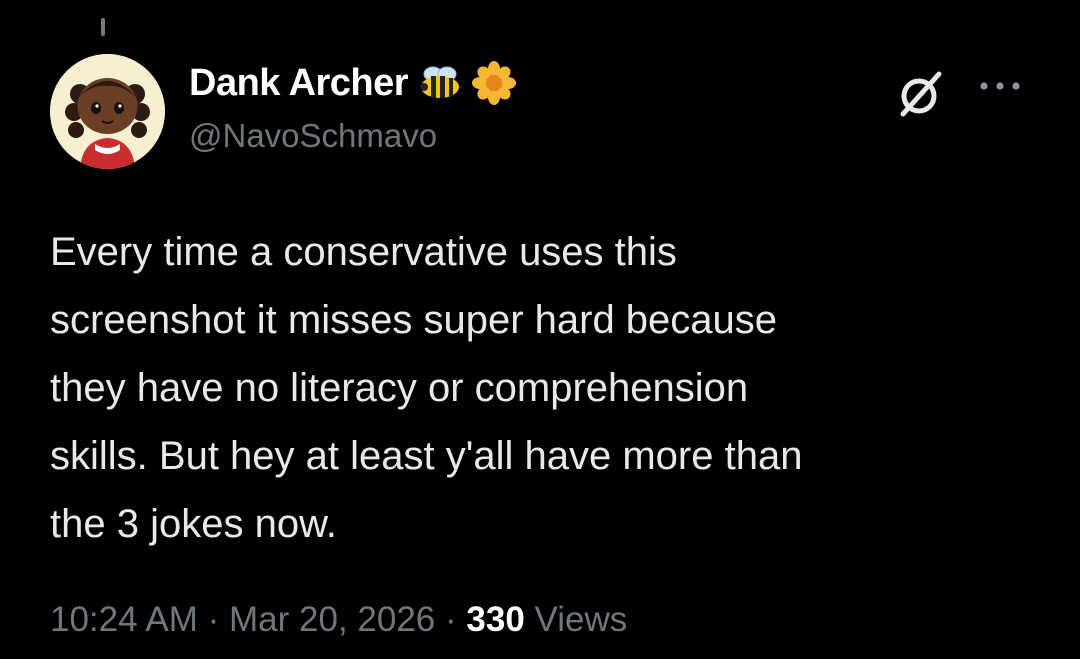 This screenshot has height=659, width=1080. I want to click on author-avatar, so click(107, 111).